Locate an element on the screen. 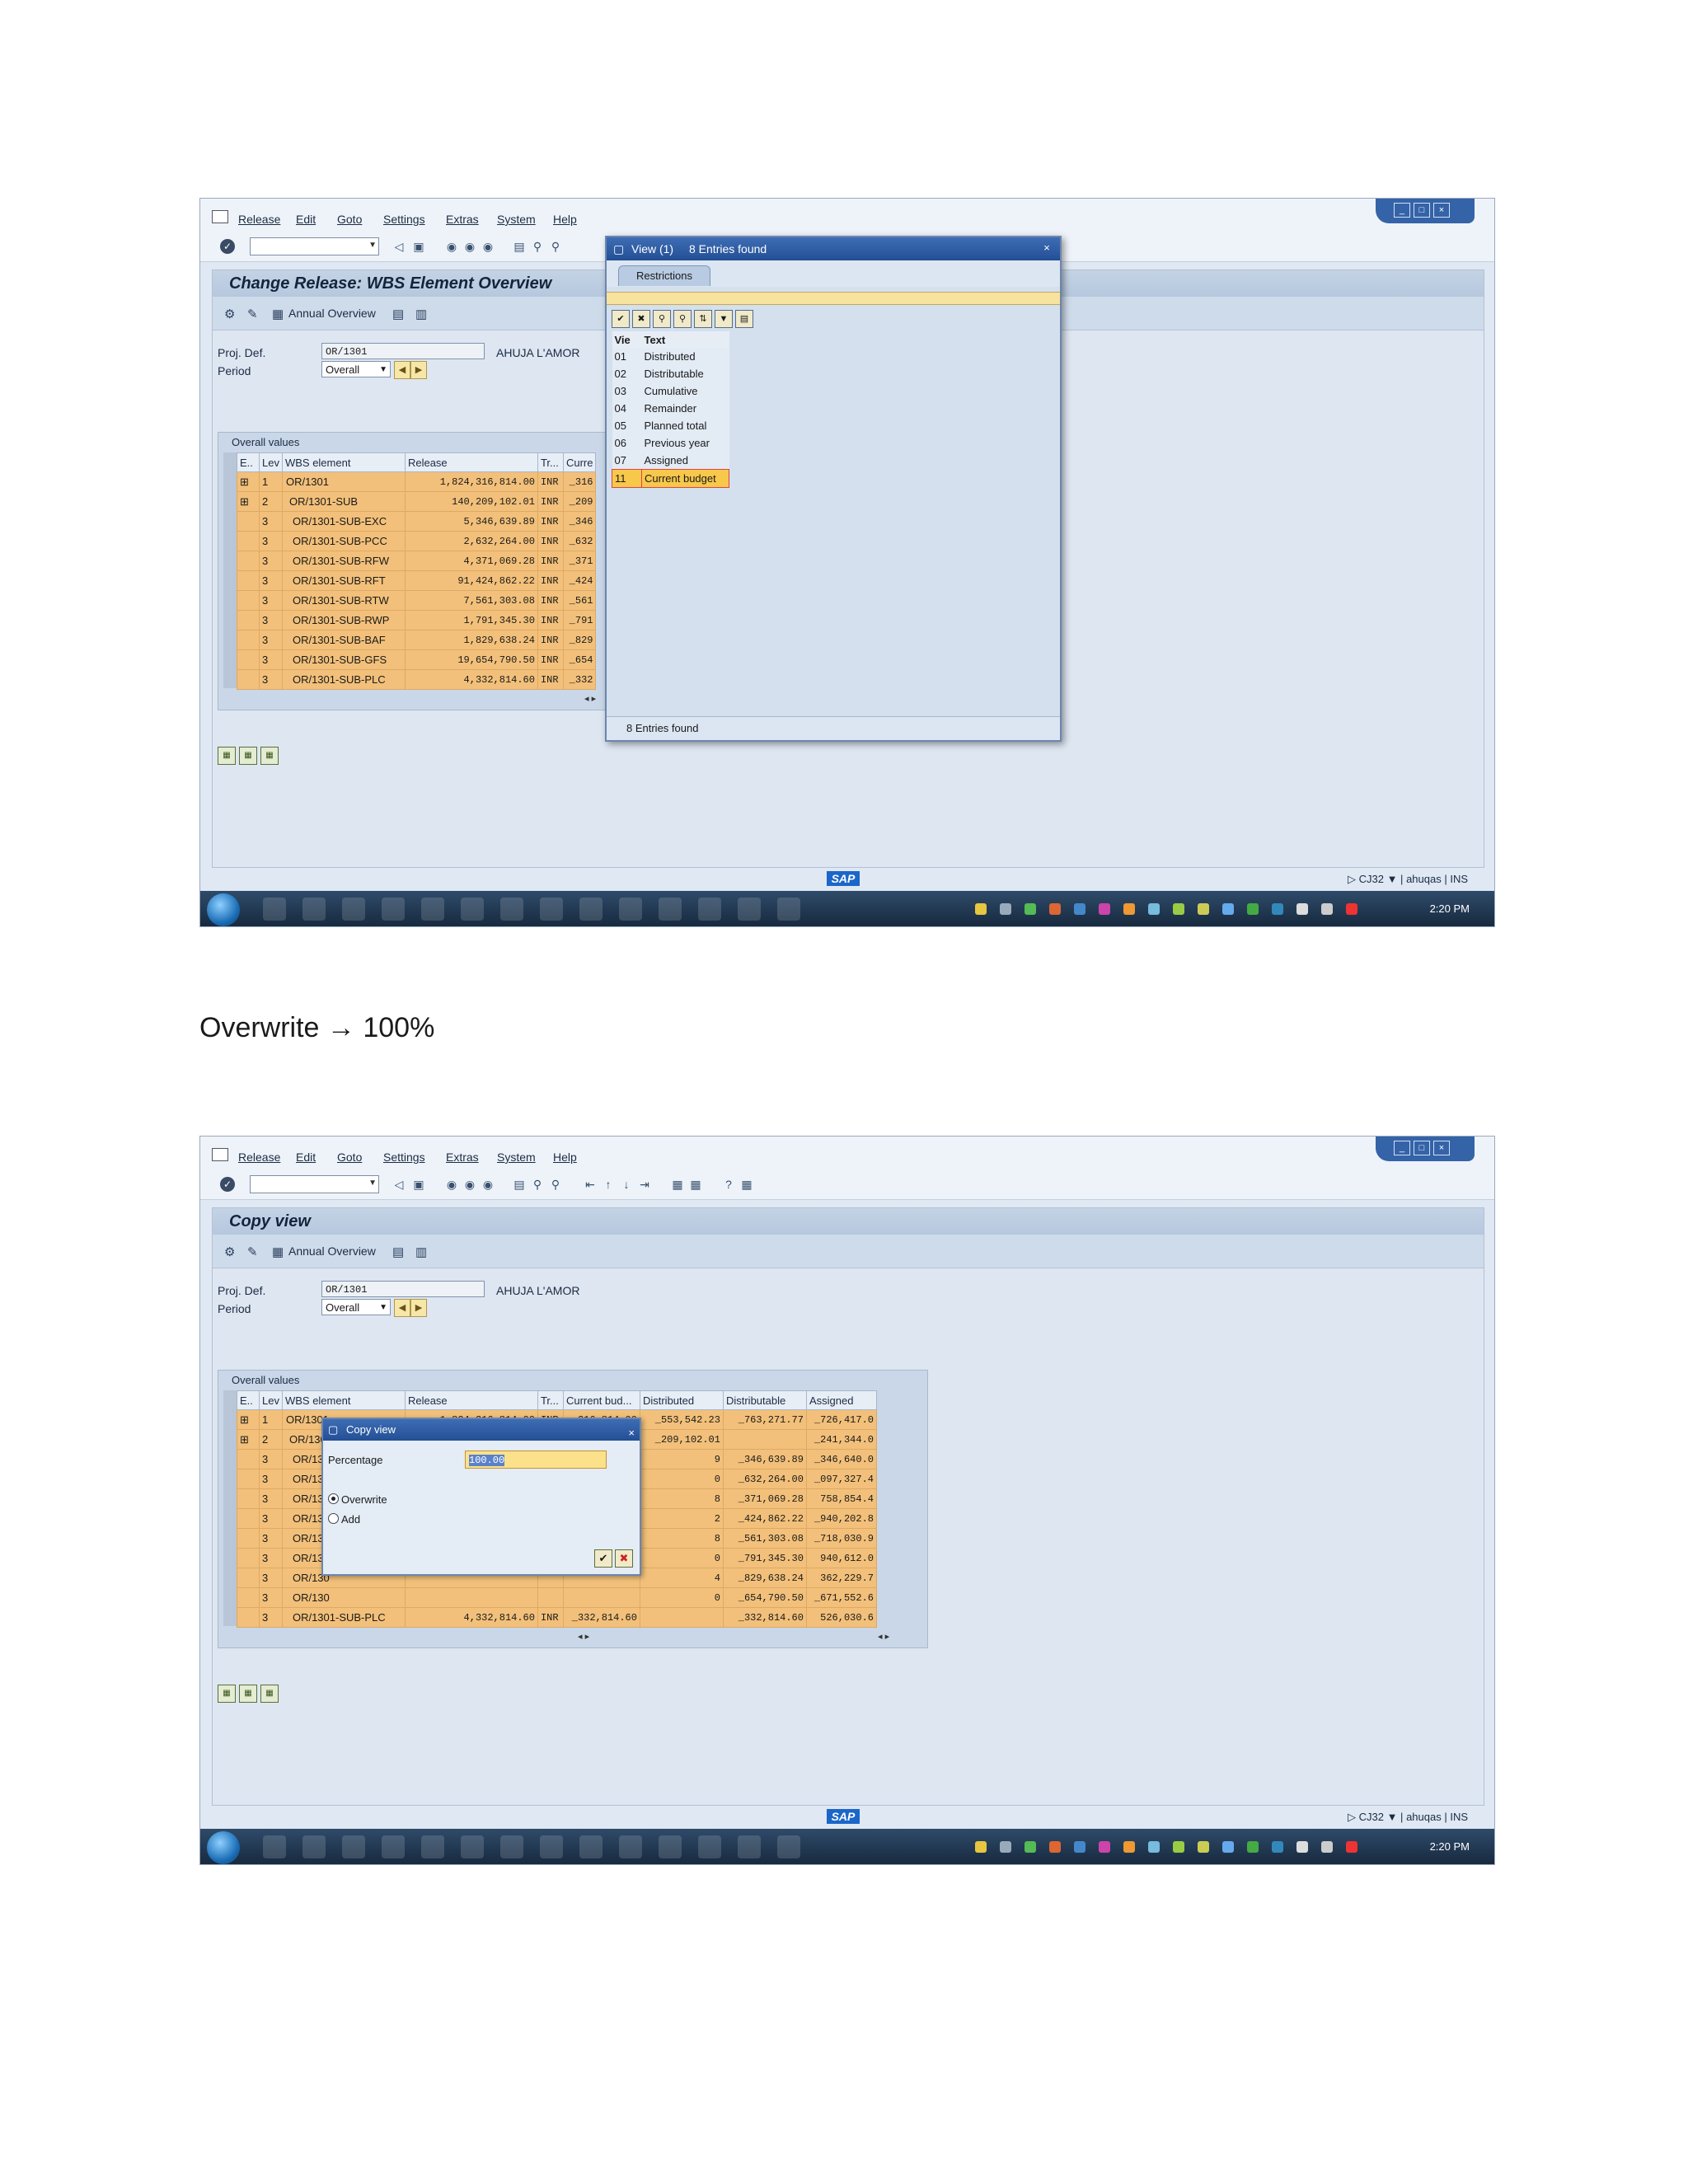  distributable-cell: _632,264.00 is located at coordinates (764, 1479).